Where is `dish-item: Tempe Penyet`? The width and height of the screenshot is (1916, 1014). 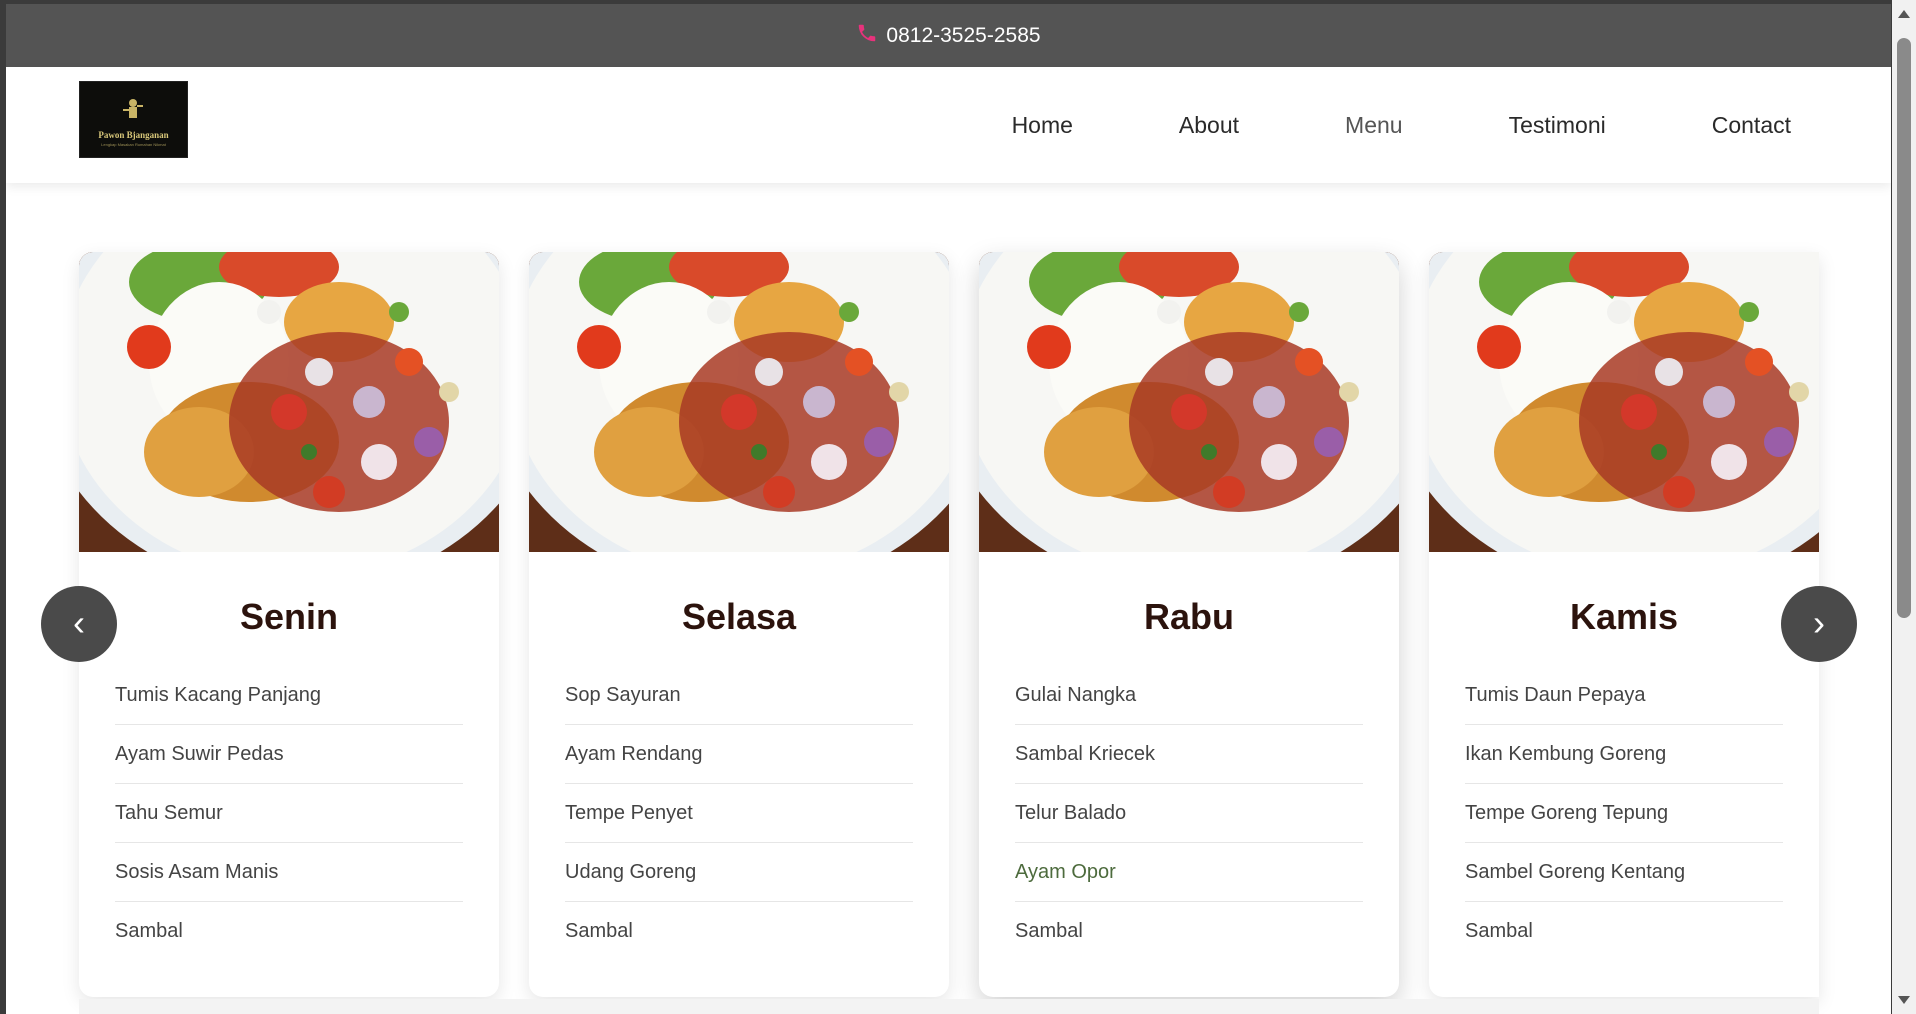 dish-item: Tempe Penyet is located at coordinates (739, 813).